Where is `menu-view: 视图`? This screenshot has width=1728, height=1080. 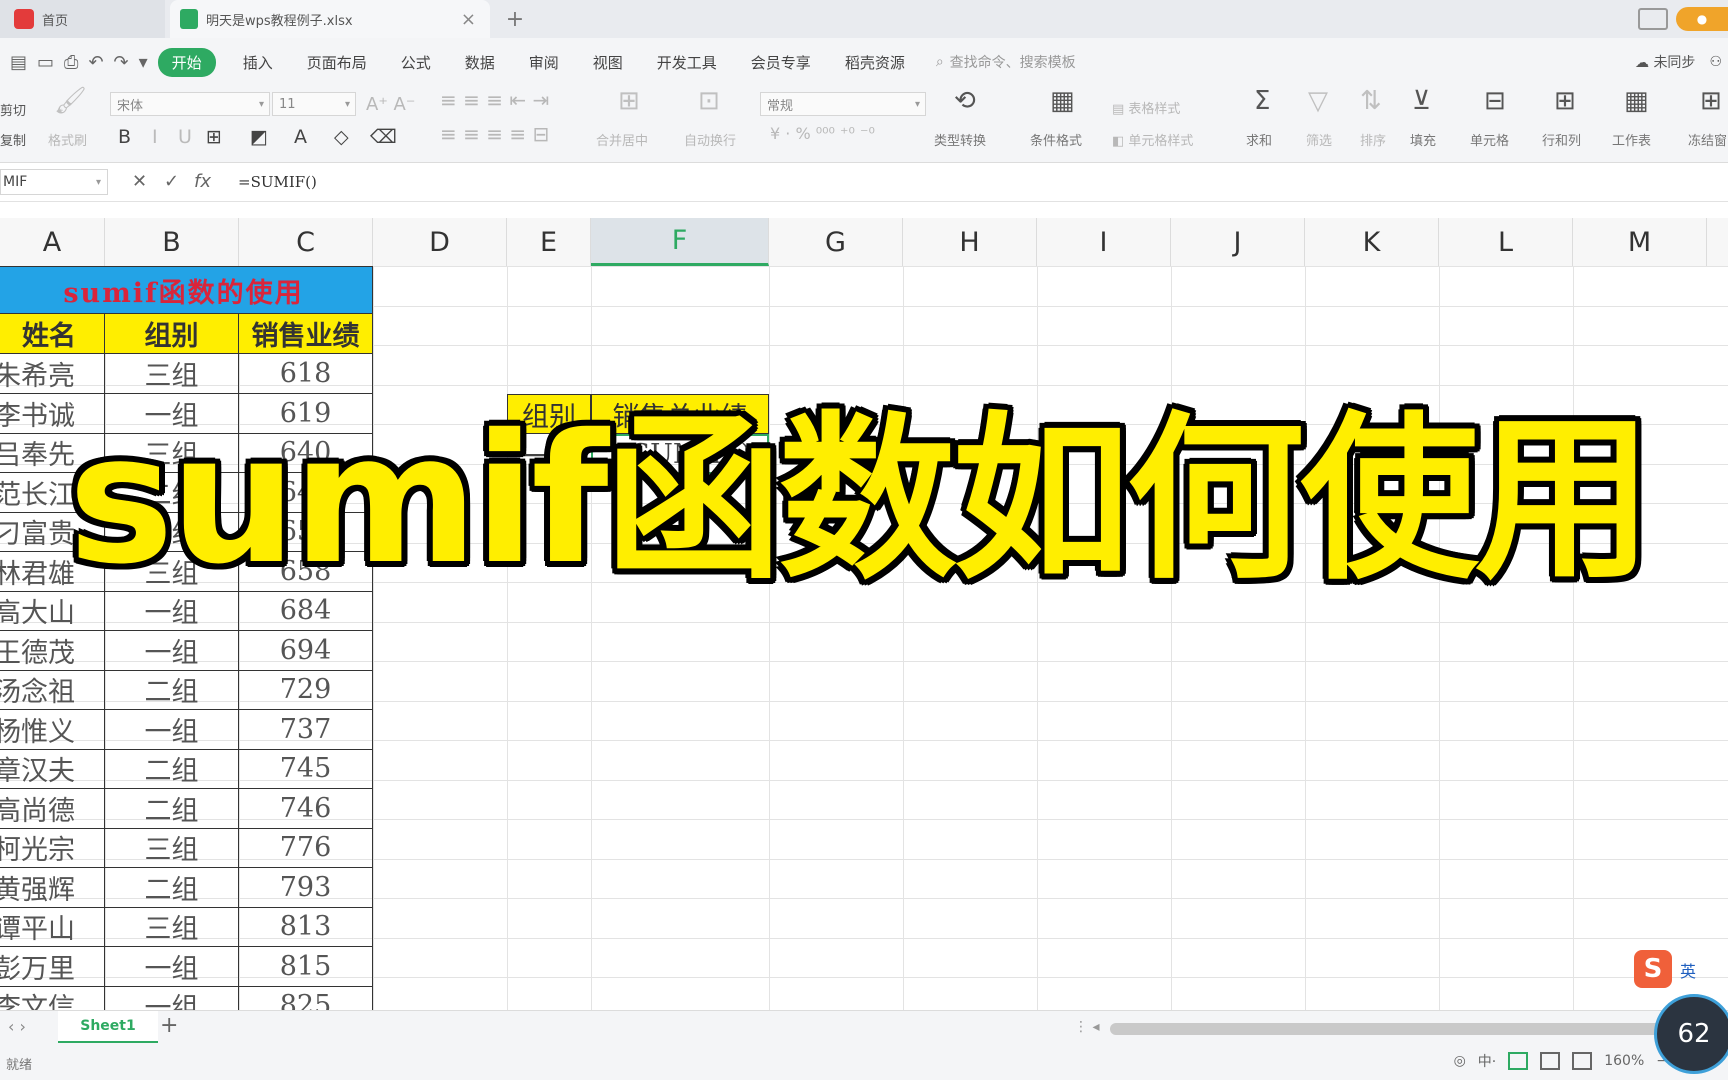 menu-view: 视图 is located at coordinates (608, 62).